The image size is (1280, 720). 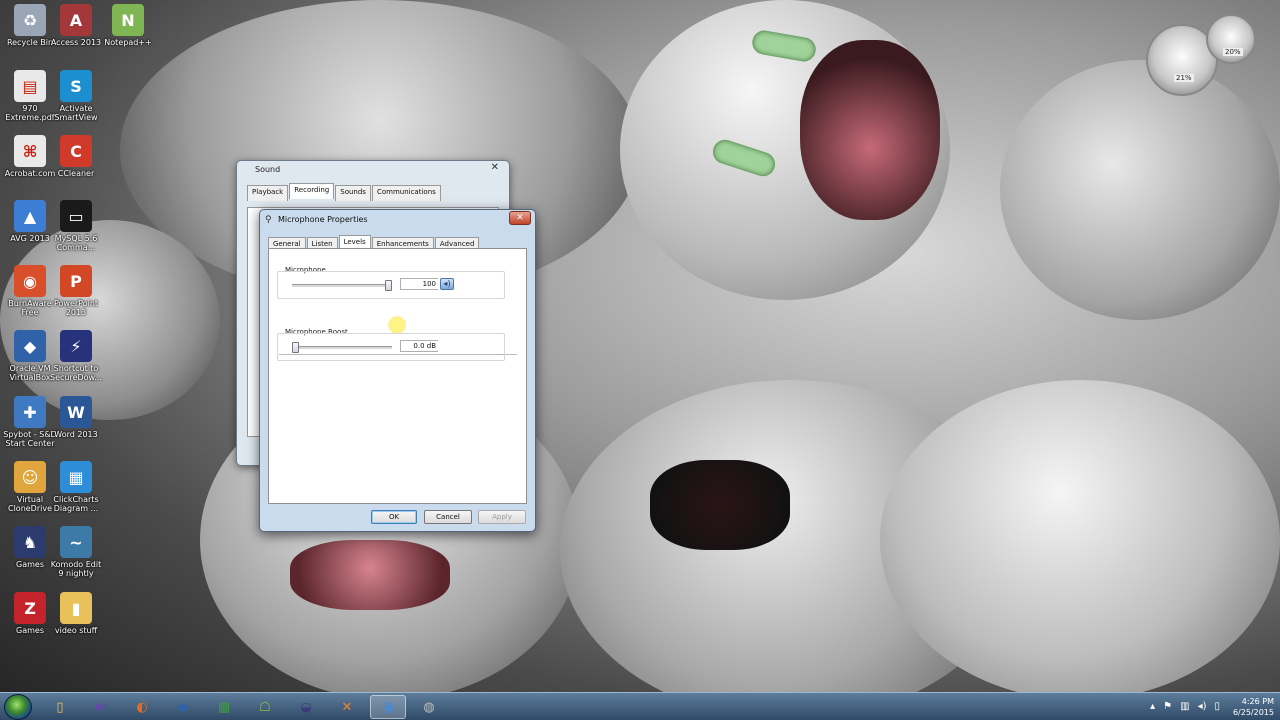 I want to click on games-icon: ♞, so click(x=30, y=542).